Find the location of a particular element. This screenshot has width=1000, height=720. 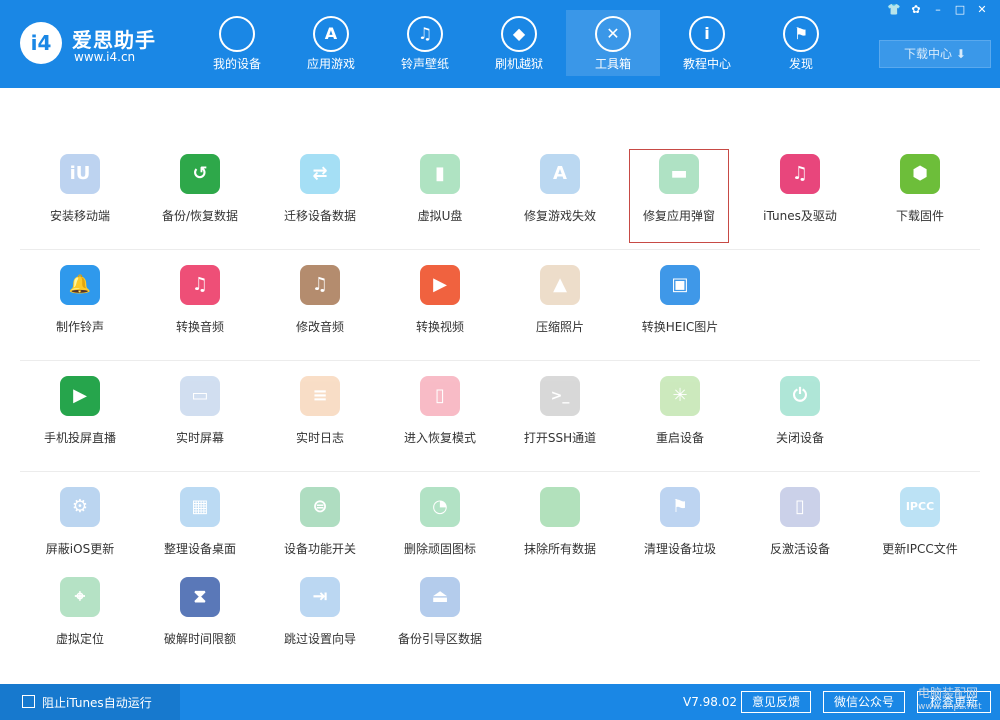

nav-label: 铃声壁纸 is located at coordinates (424, 64).